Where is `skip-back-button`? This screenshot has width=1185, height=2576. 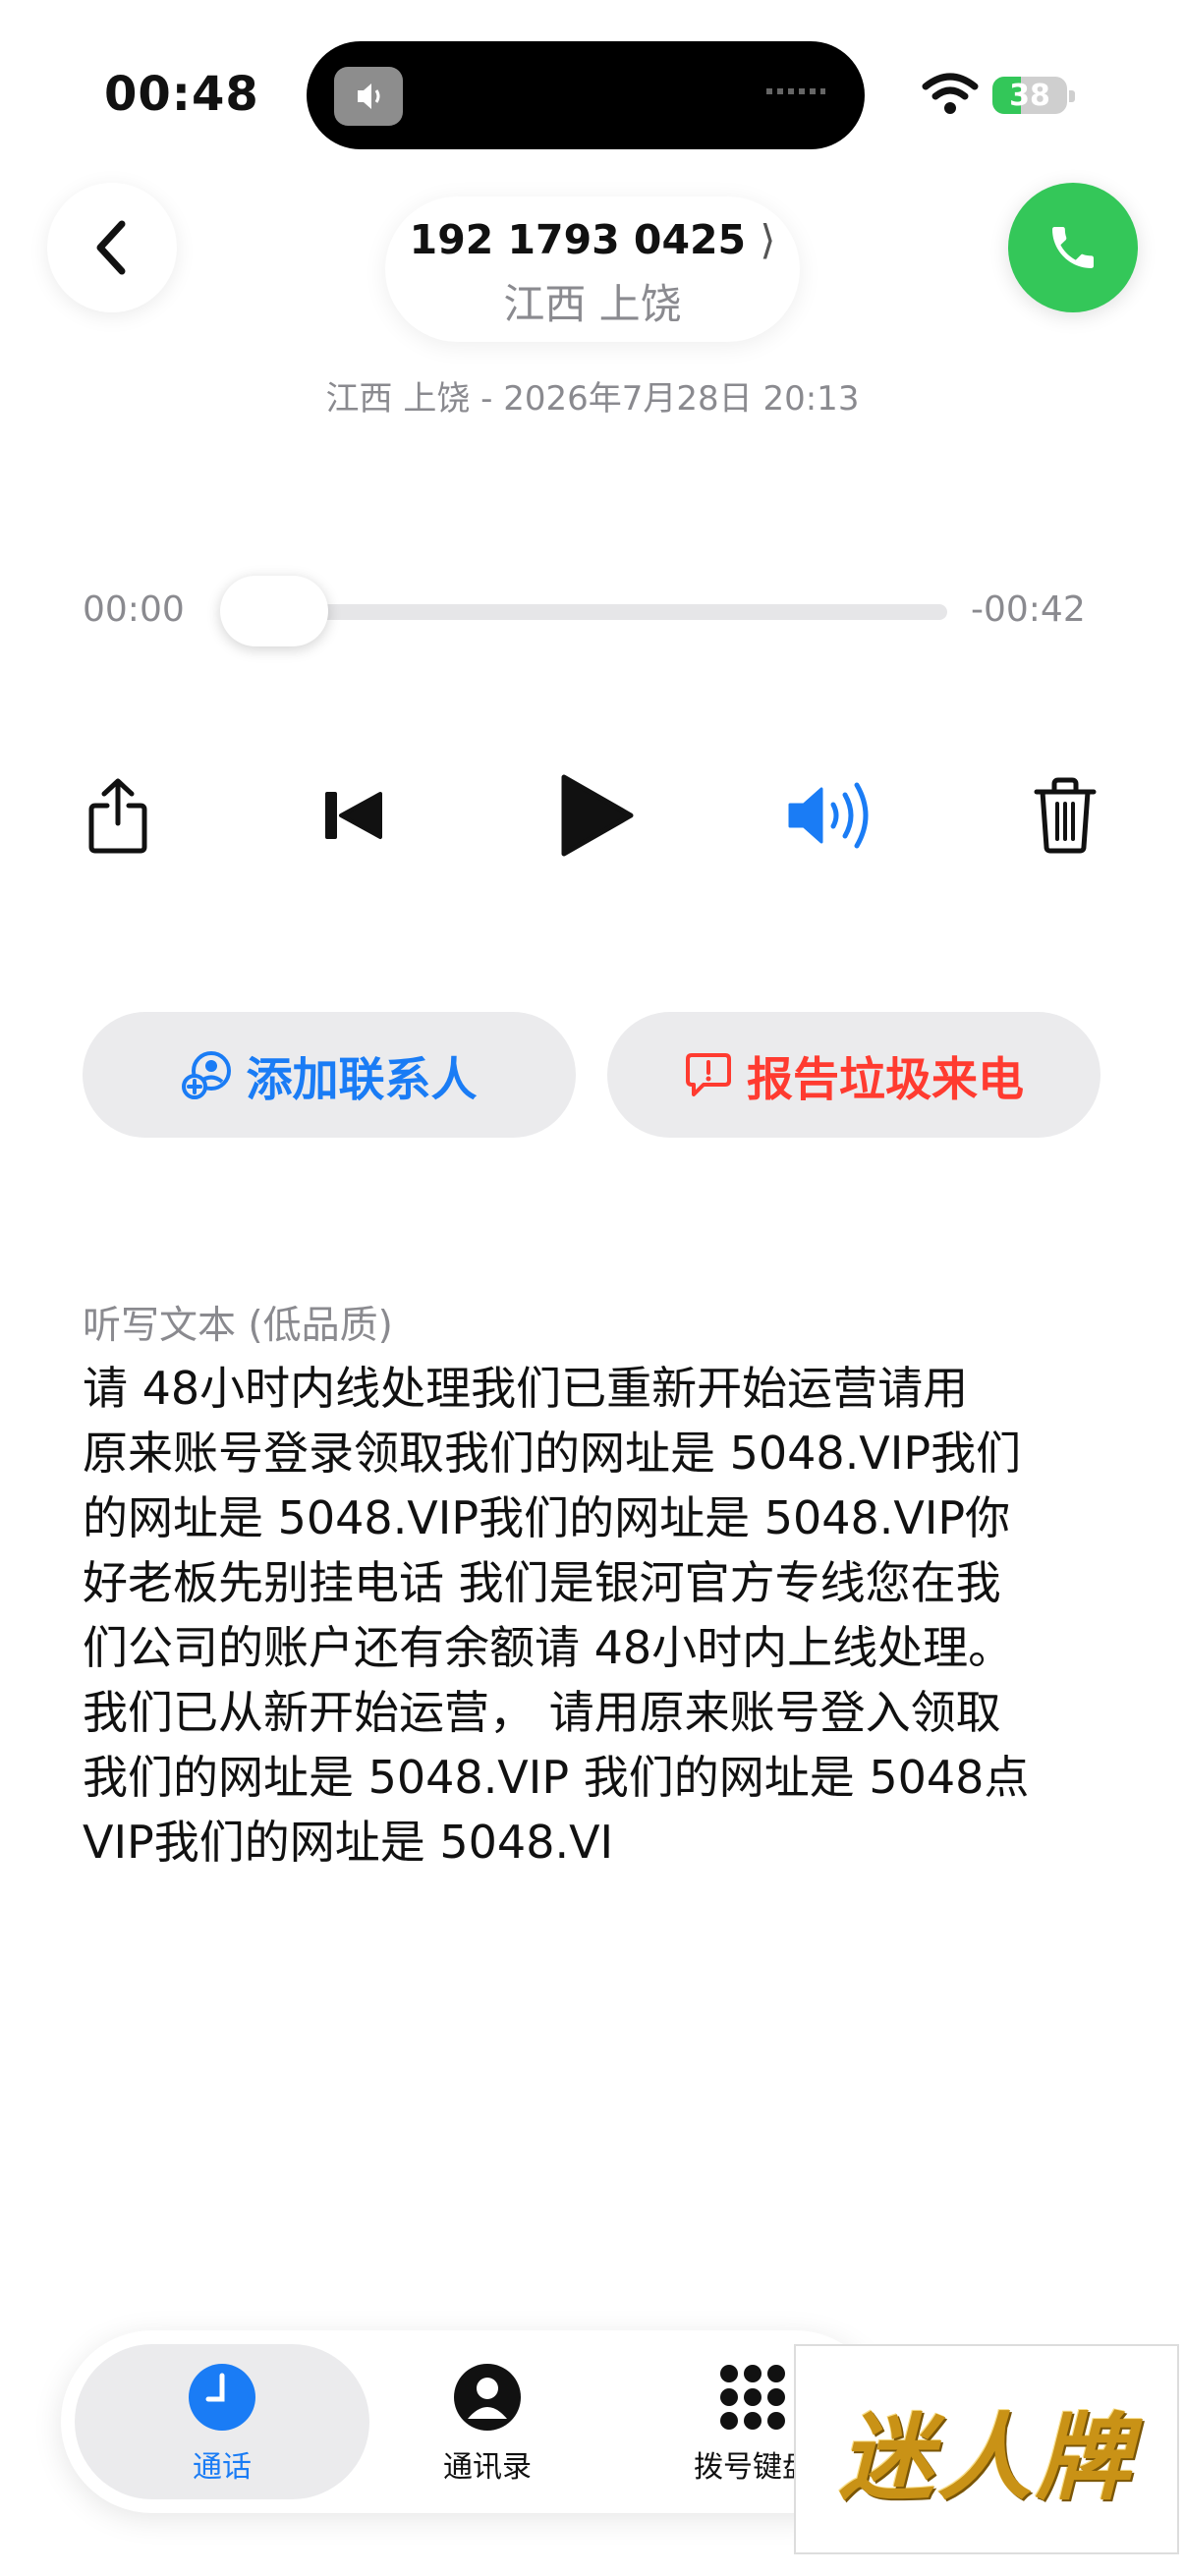 skip-back-button is located at coordinates (354, 815).